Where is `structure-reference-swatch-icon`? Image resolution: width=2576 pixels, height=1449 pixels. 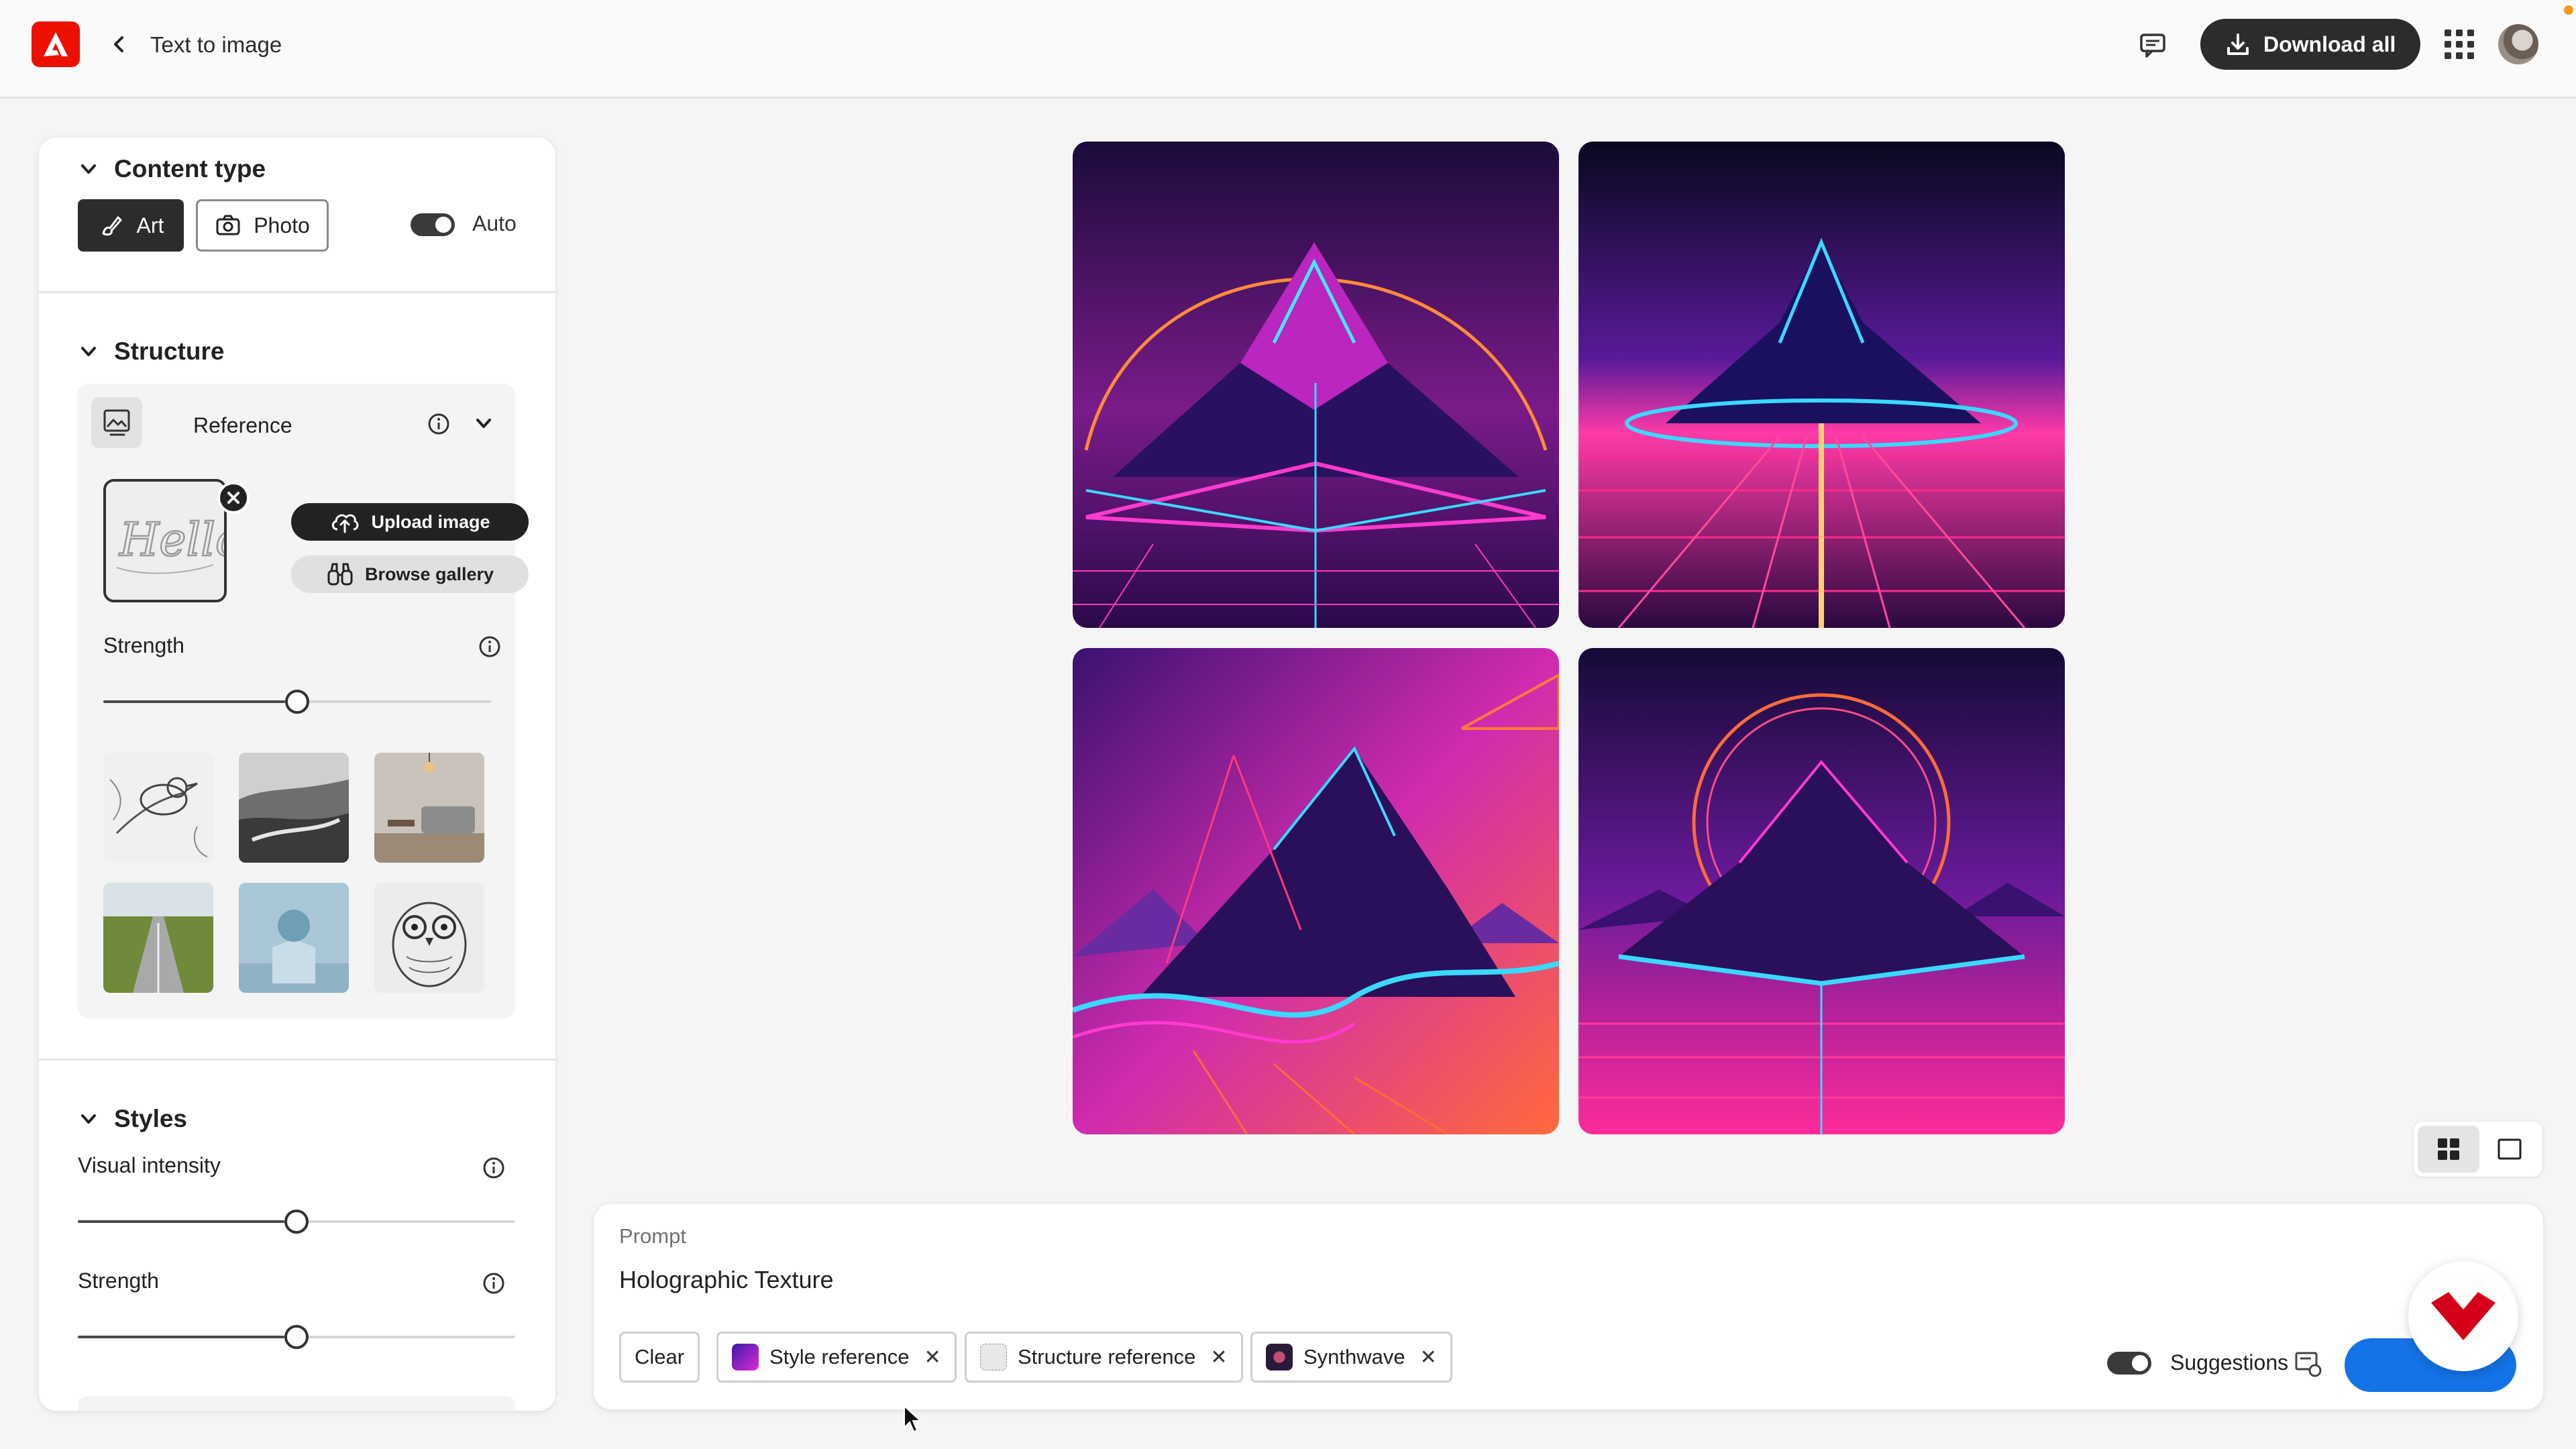
structure-reference-swatch-icon is located at coordinates (993, 1357).